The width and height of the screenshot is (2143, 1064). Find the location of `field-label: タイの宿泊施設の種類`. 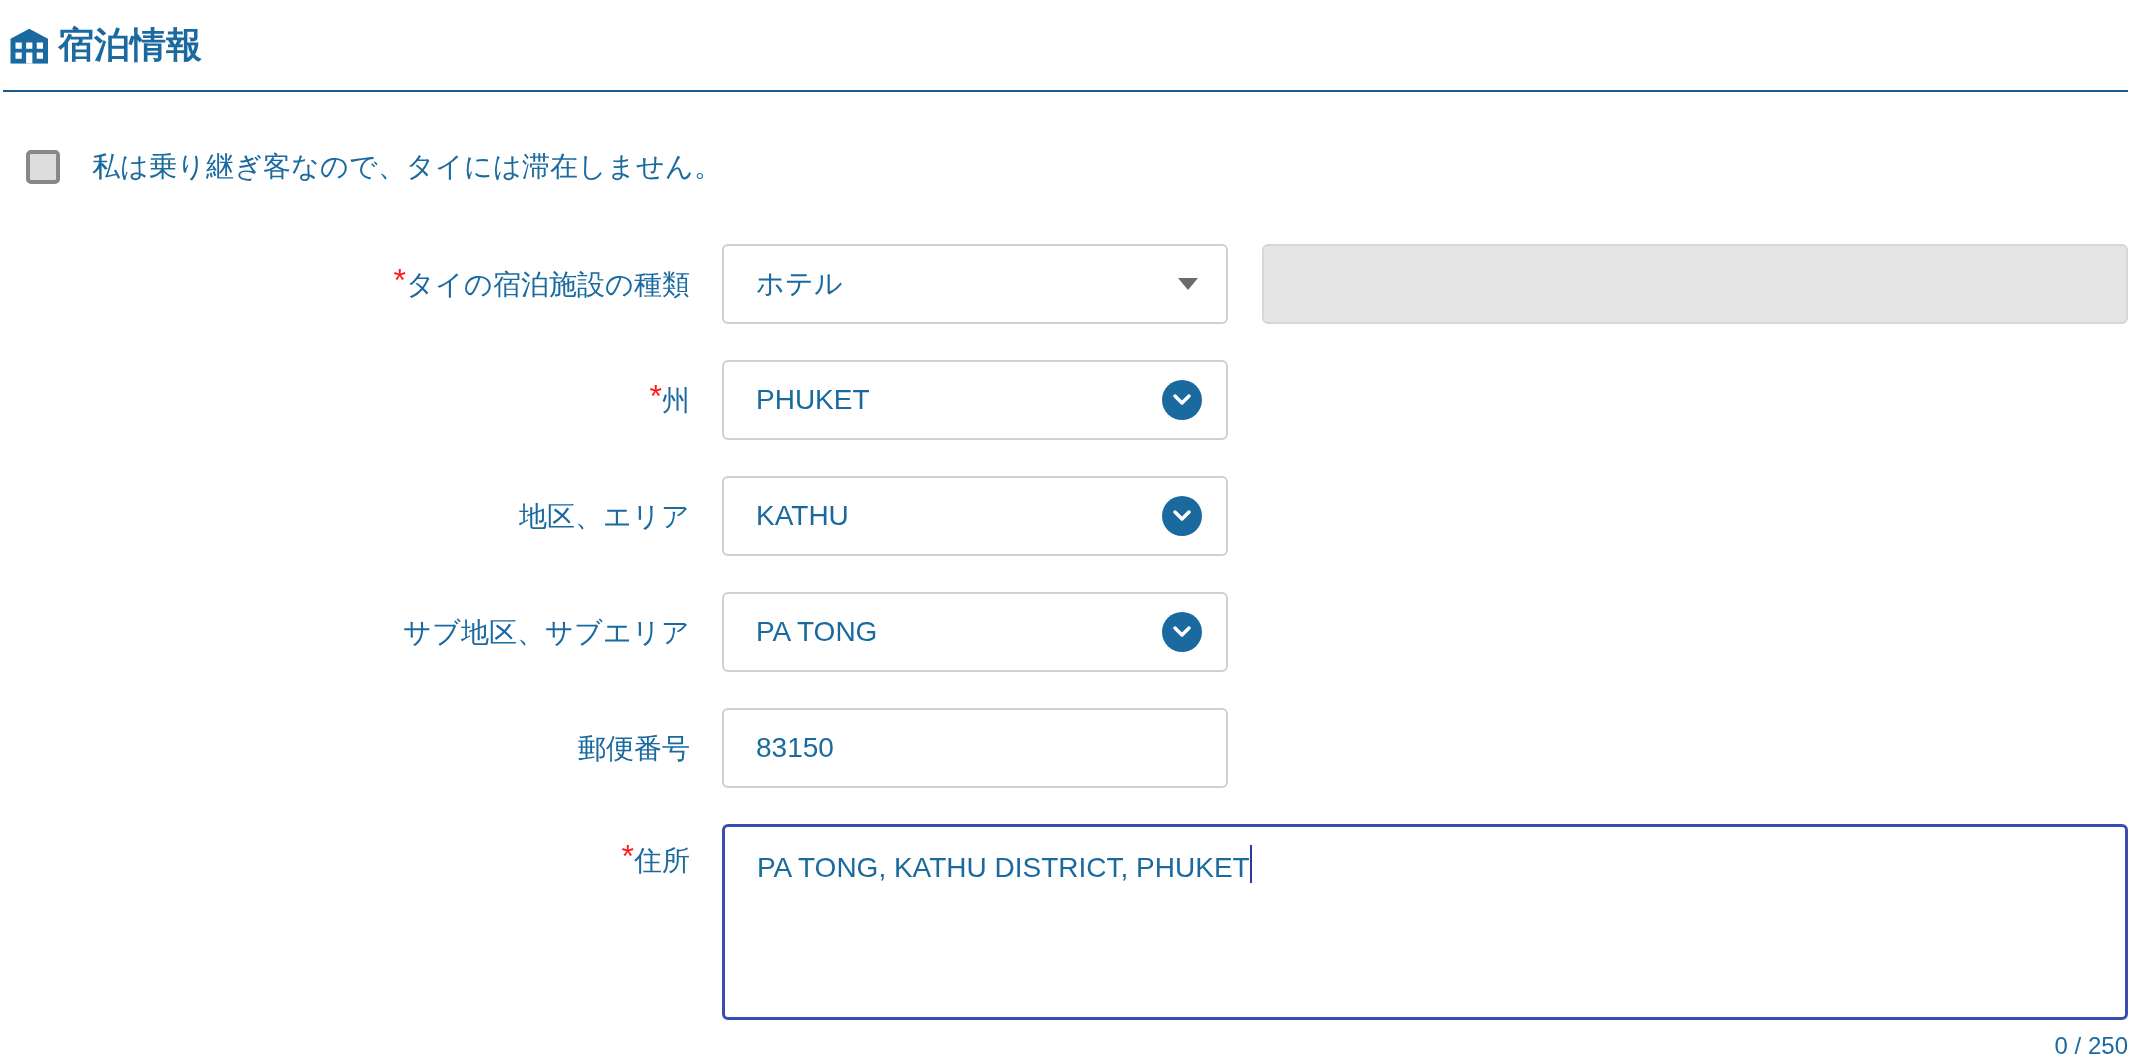

field-label: タイの宿泊施設の種類 is located at coordinates (548, 285).